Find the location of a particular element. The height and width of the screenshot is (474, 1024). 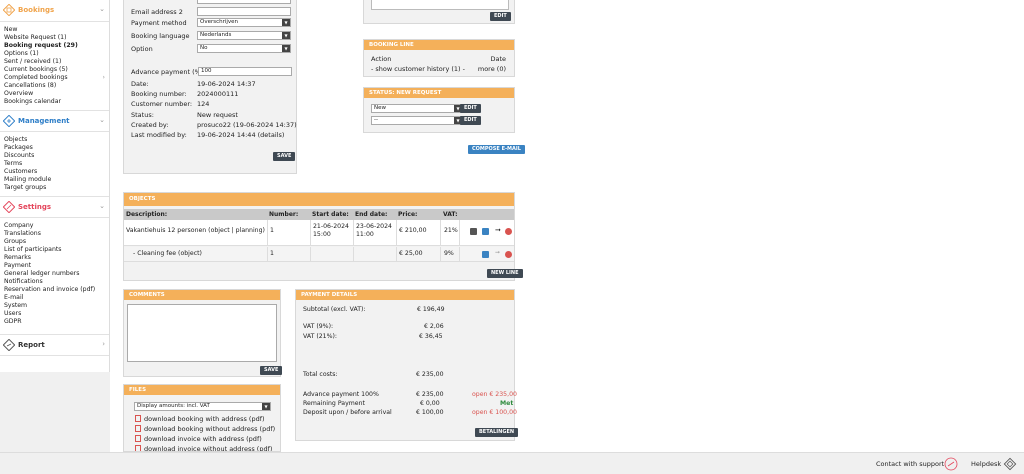

helpdesk-icon is located at coordinates (1010, 464).